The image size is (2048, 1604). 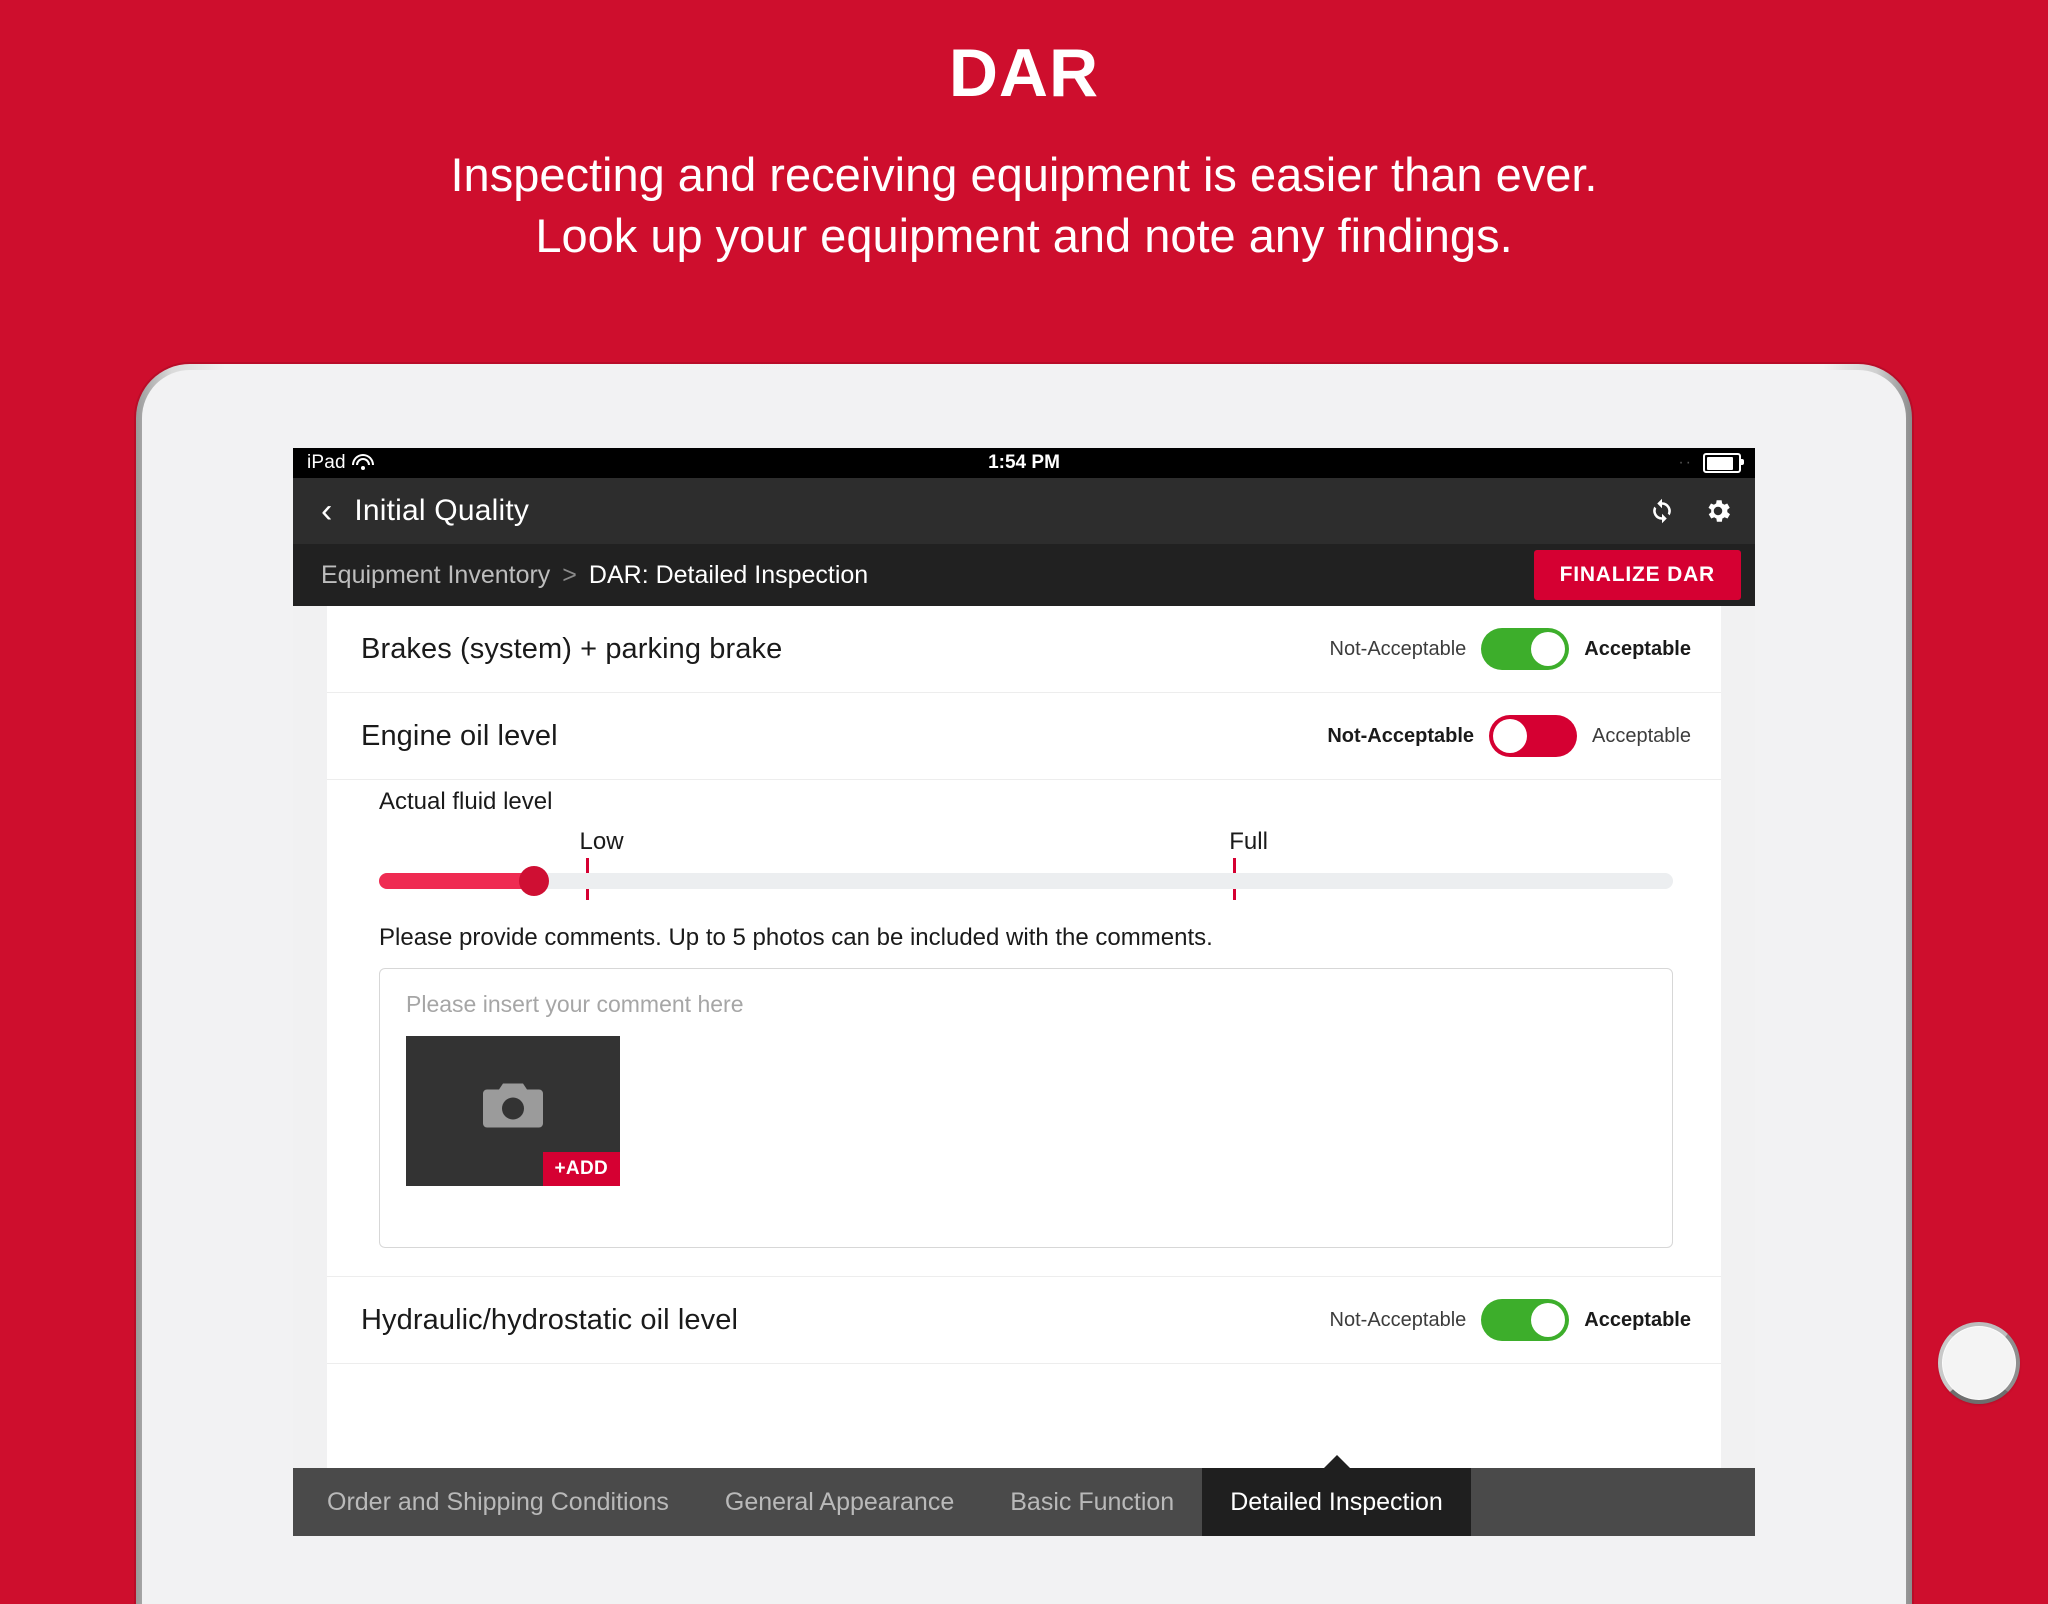 I want to click on tab-order-and-shipping-conditions: Order and Shipping Conditions, so click(x=495, y=1502).